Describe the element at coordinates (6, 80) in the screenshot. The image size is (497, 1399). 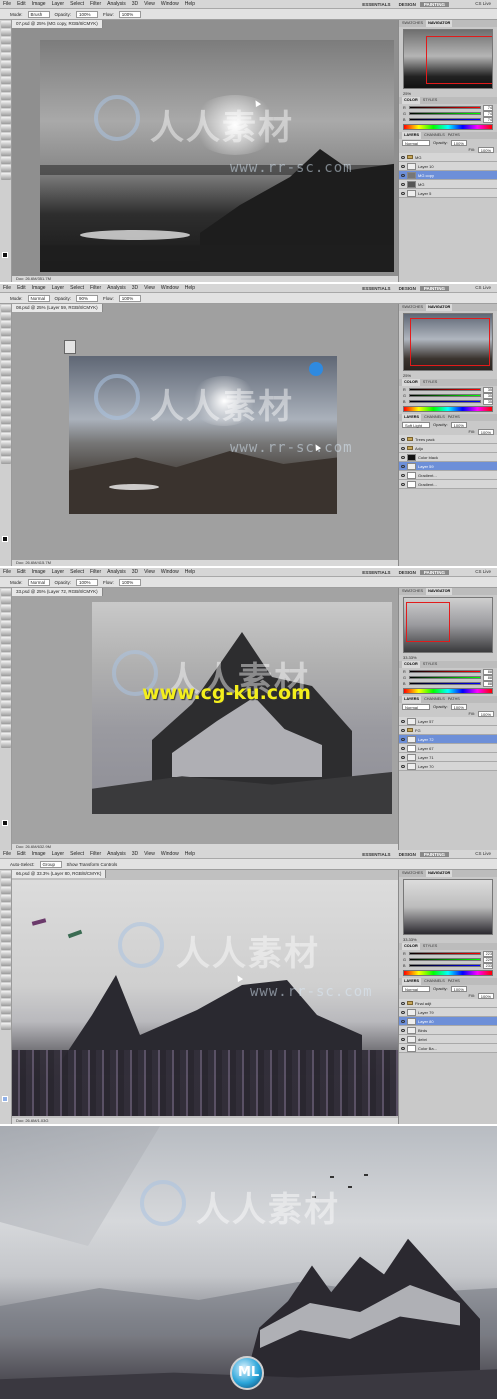
I see `brush-tool-icon` at that location.